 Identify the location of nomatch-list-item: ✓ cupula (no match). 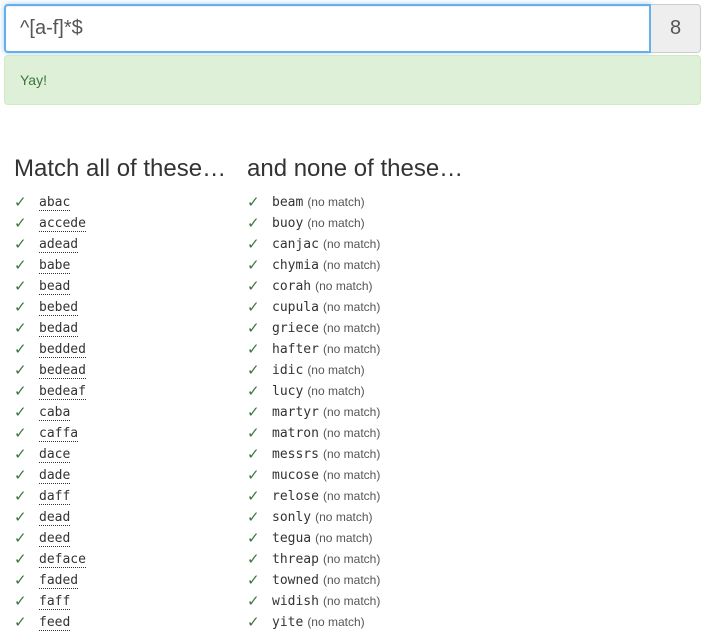
(447, 307).